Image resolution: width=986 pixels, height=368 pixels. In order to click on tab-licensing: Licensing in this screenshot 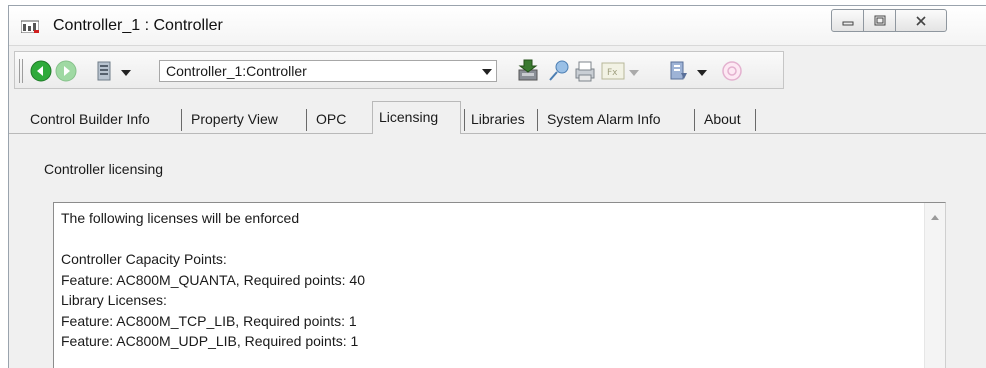, I will do `click(416, 117)`.